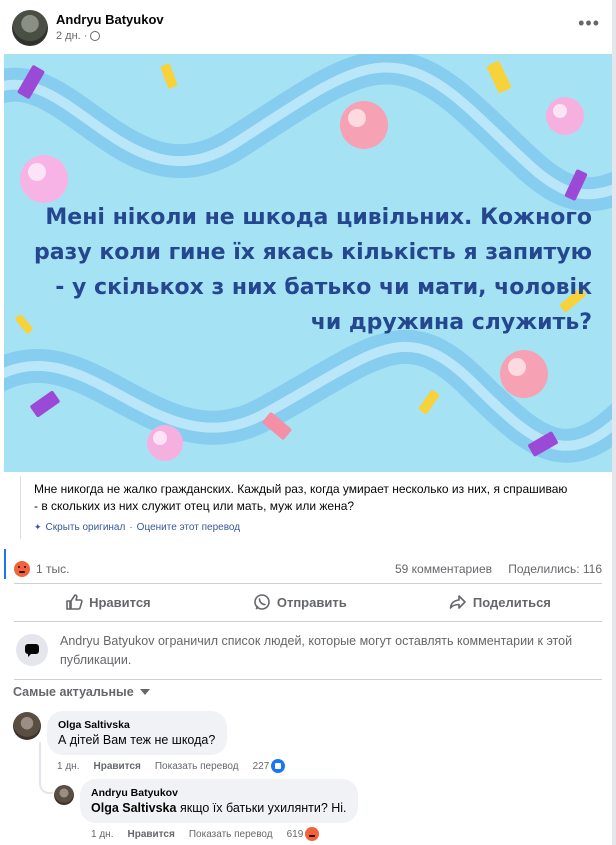 The image size is (616, 845). Describe the element at coordinates (102, 834) in the screenshot. I see `reply-time: 1 дн.` at that location.